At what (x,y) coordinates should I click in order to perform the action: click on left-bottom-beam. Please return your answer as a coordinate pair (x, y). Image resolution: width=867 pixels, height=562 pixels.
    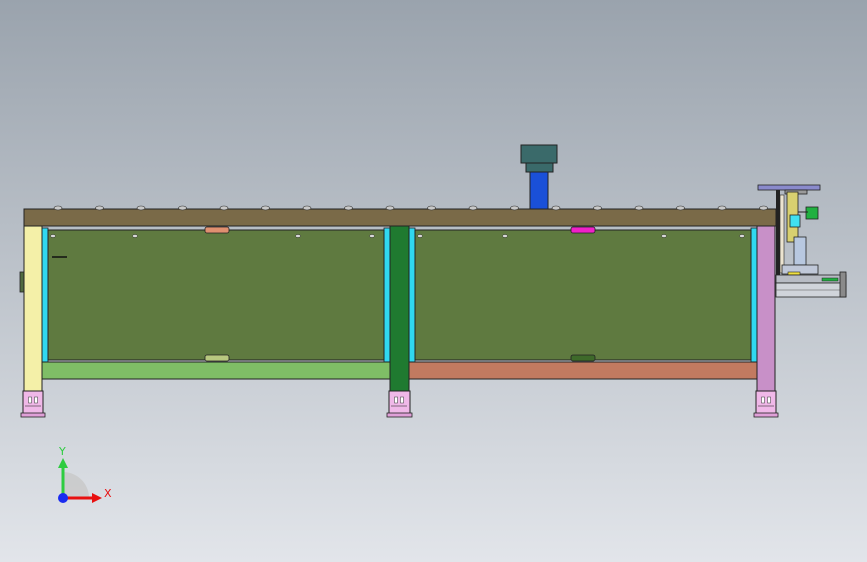
    Looking at the image, I should click on (216, 370).